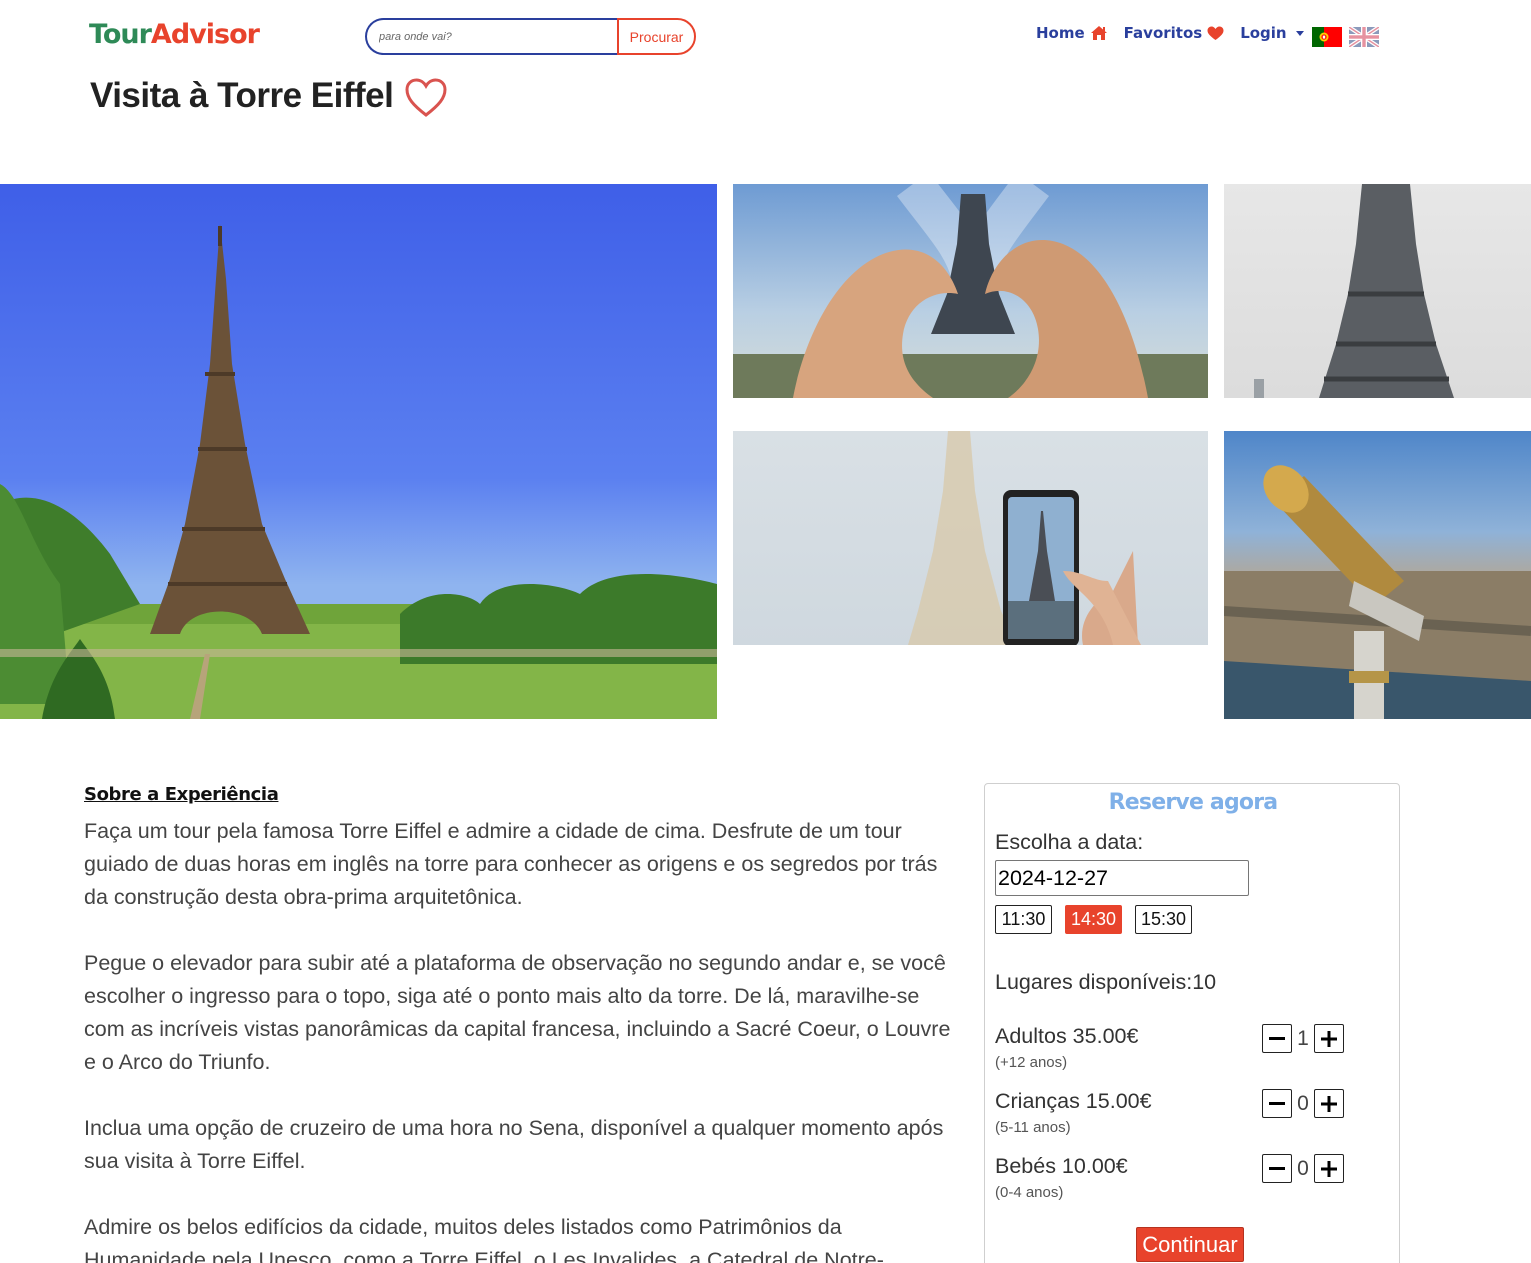  What do you see at coordinates (1299, 33) in the screenshot?
I see `caret-down-icon` at bounding box center [1299, 33].